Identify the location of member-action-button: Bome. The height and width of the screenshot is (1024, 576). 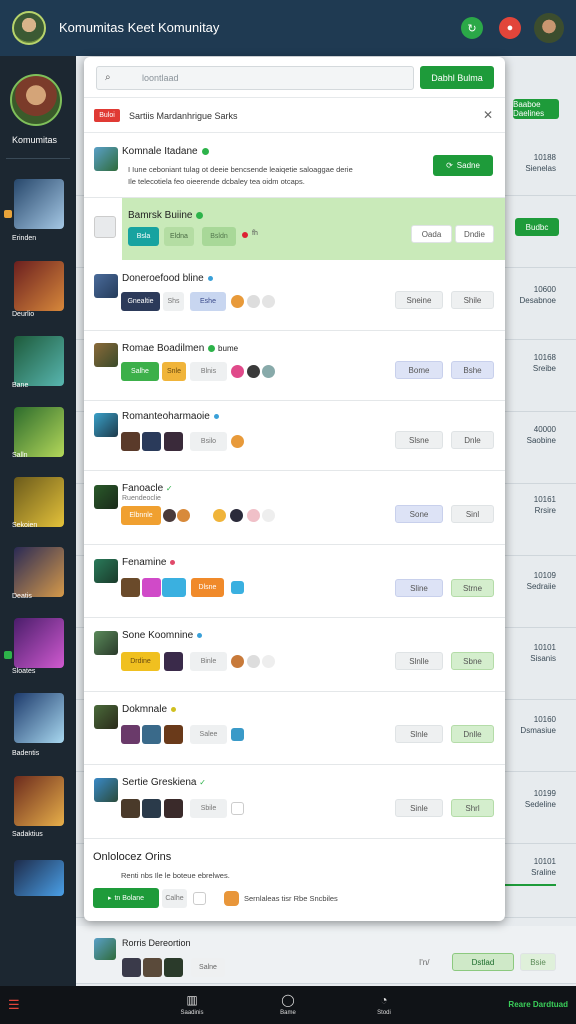
(419, 370).